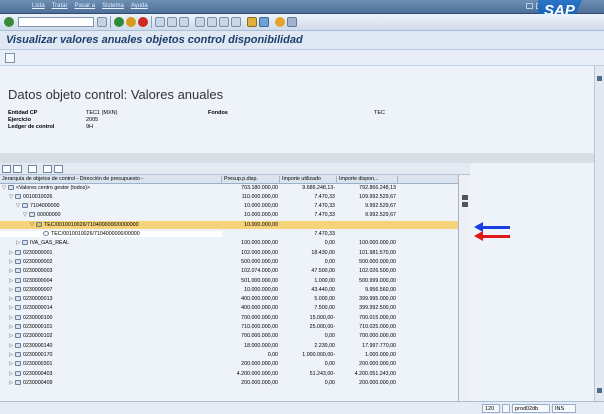  What do you see at coordinates (111, 308) in the screenshot?
I see `hierarchy-cell: ▷ 0230000014` at bounding box center [111, 308].